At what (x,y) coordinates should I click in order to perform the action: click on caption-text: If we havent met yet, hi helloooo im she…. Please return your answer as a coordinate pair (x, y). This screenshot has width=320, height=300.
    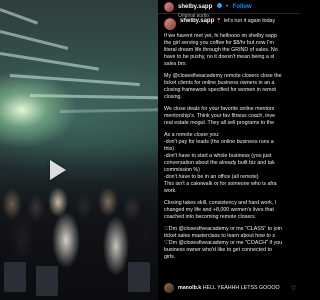
    Looking at the image, I should click on (220, 36).